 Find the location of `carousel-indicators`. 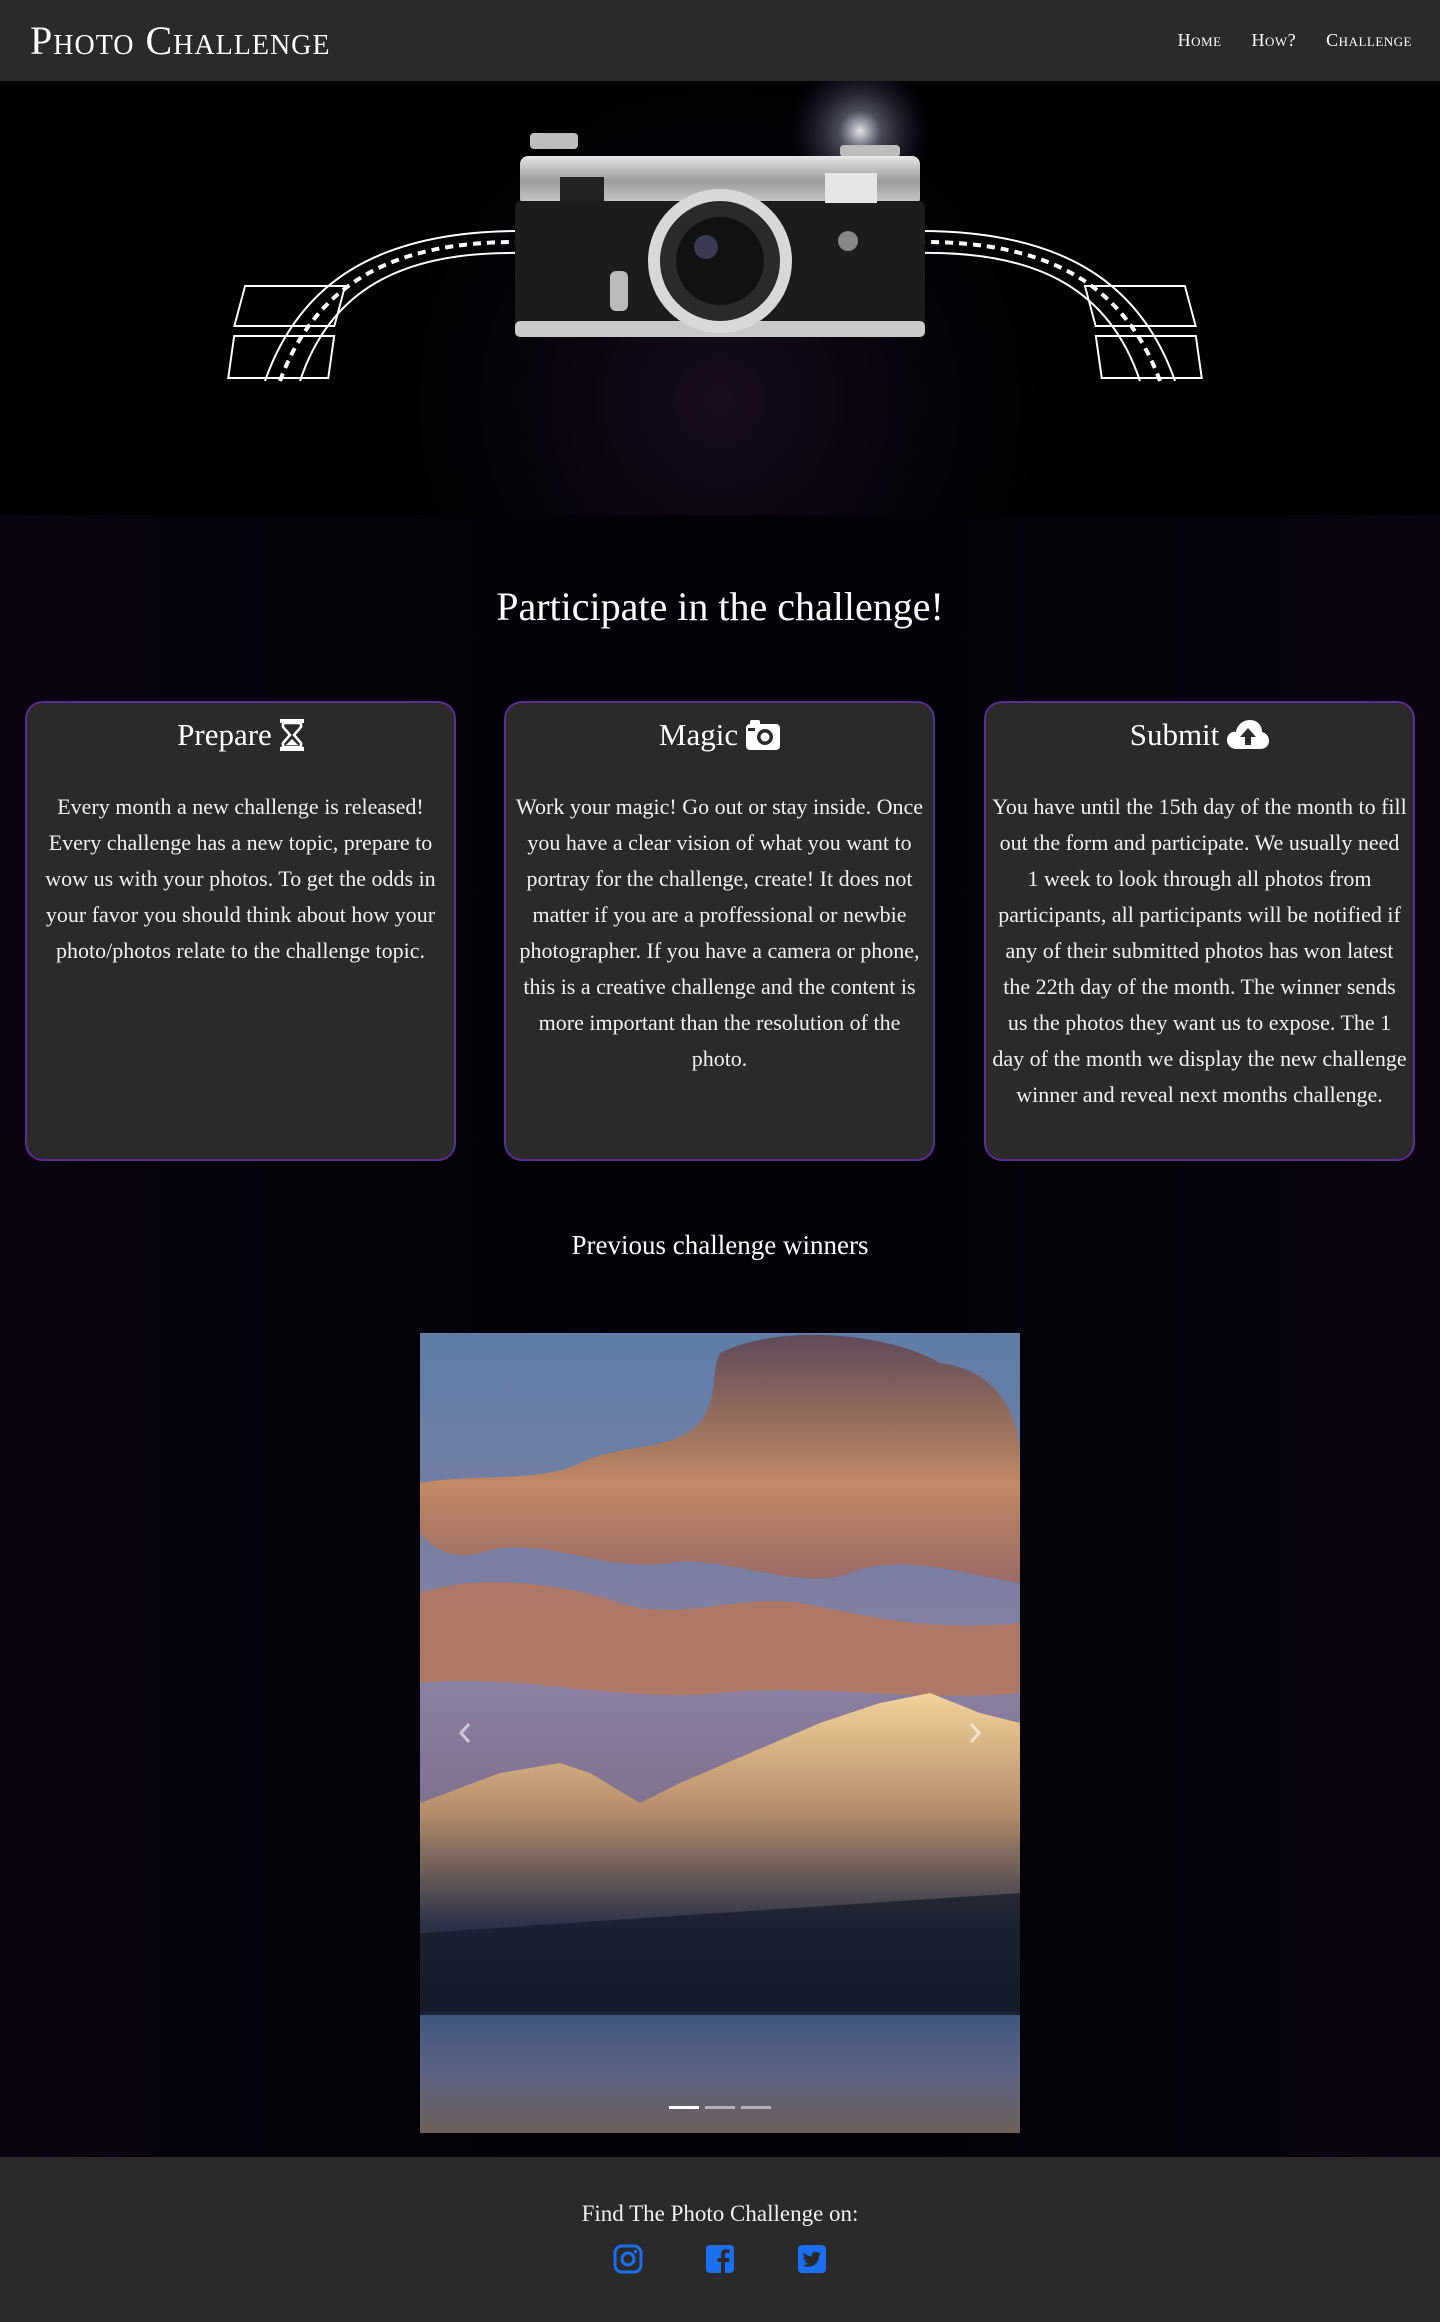

carousel-indicators is located at coordinates (720, 2107).